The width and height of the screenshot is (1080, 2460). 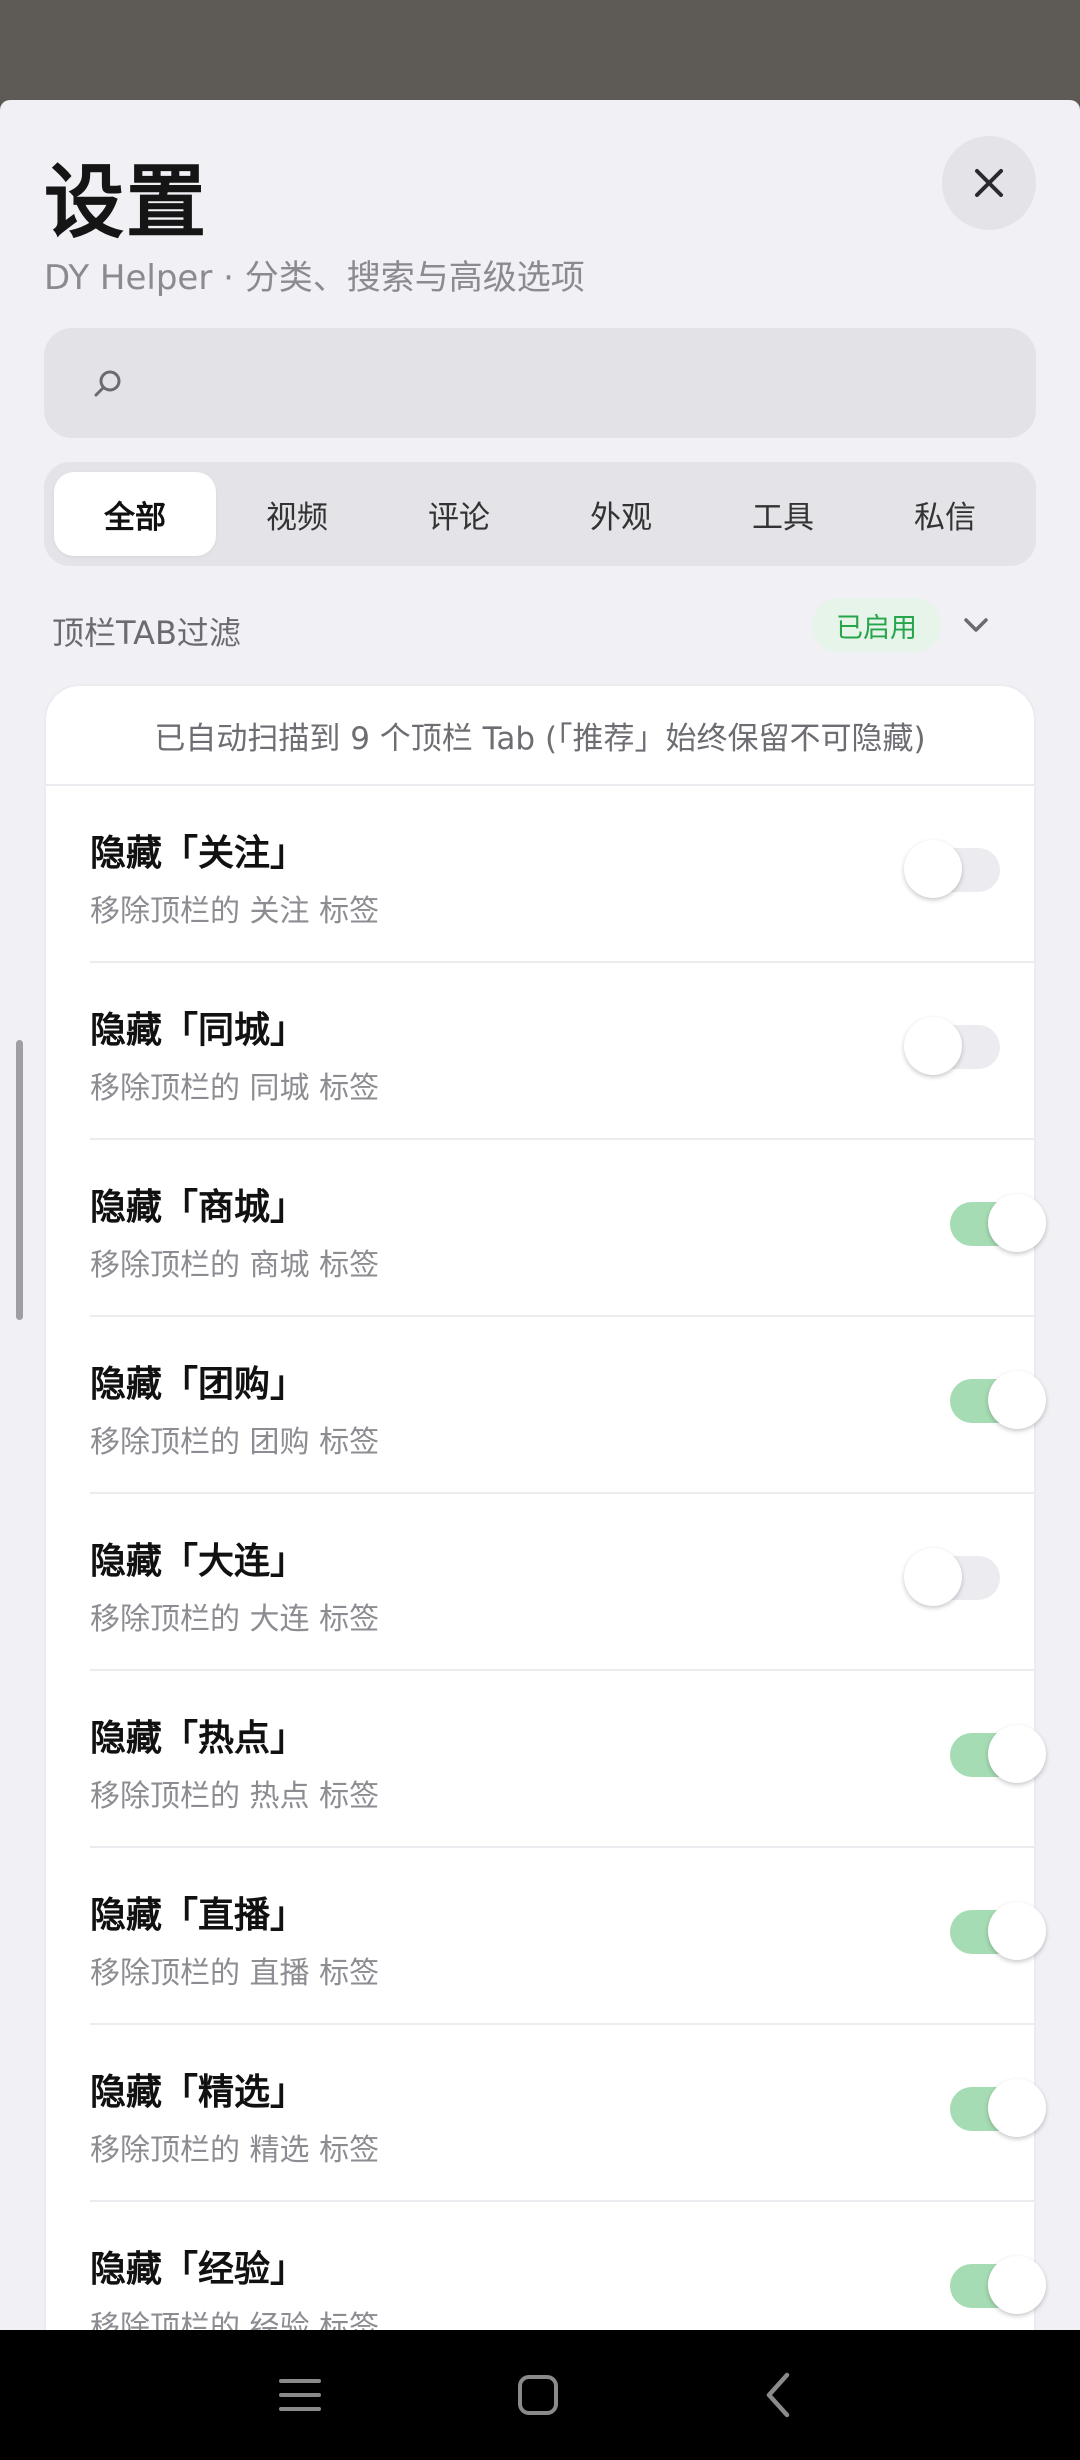 What do you see at coordinates (198, 1561) in the screenshot?
I see `item-title: 隐藏「大连」` at bounding box center [198, 1561].